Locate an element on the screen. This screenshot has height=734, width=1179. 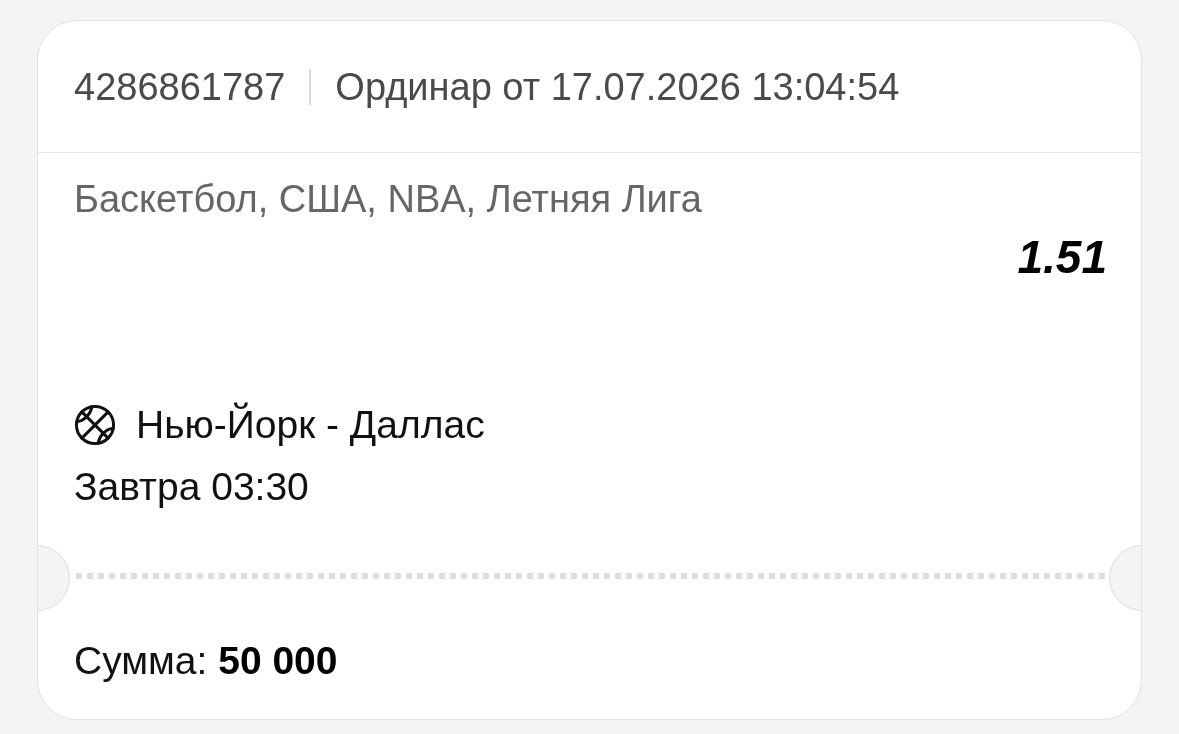
event-category: Баскетбол, США, NBA, Летняя Лига is located at coordinates (388, 199).